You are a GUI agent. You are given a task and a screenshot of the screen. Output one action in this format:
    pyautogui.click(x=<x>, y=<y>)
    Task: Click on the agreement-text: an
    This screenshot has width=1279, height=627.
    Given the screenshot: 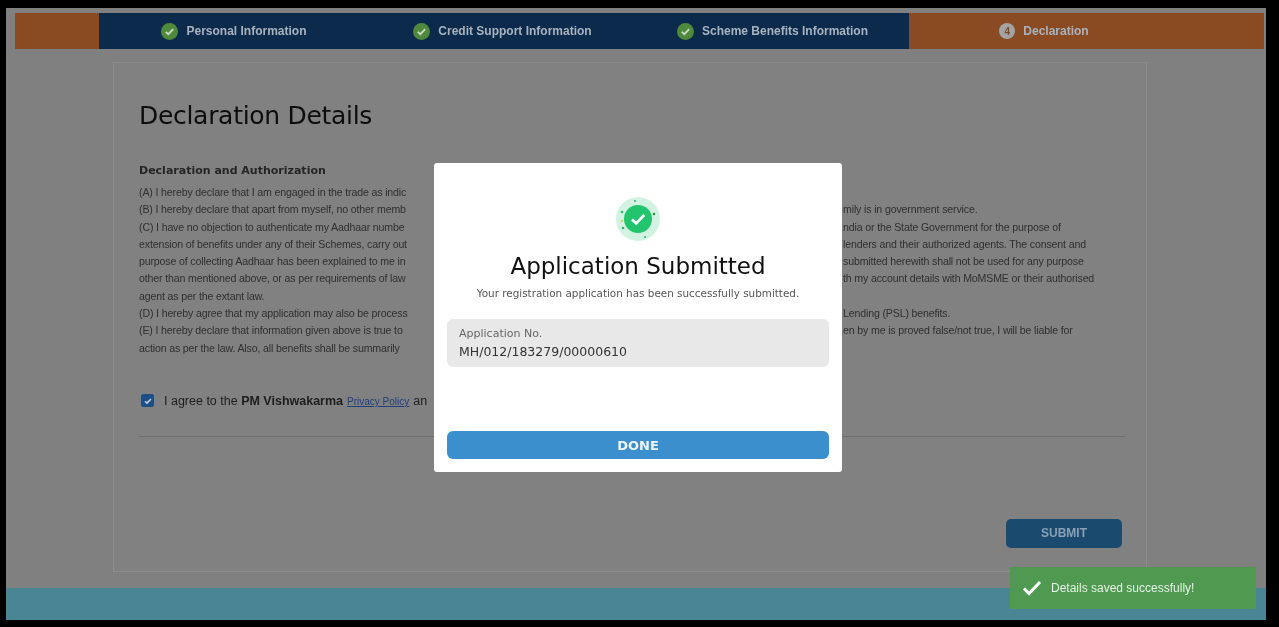 What is the action you would take?
    pyautogui.click(x=420, y=400)
    